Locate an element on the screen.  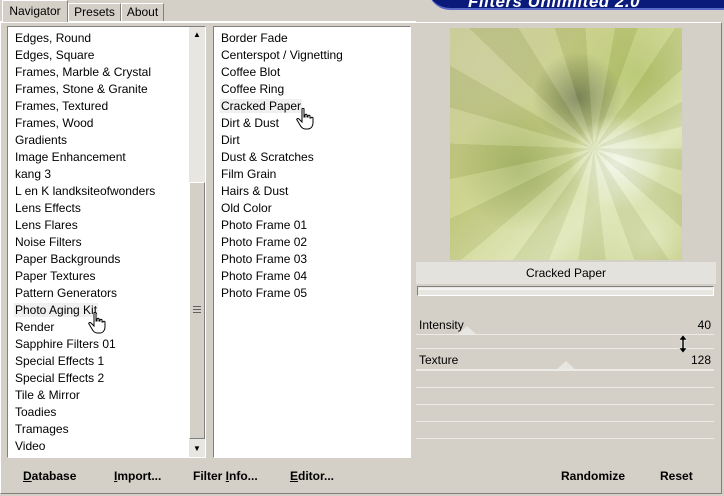
category-item-label: Render is located at coordinates (35, 327).